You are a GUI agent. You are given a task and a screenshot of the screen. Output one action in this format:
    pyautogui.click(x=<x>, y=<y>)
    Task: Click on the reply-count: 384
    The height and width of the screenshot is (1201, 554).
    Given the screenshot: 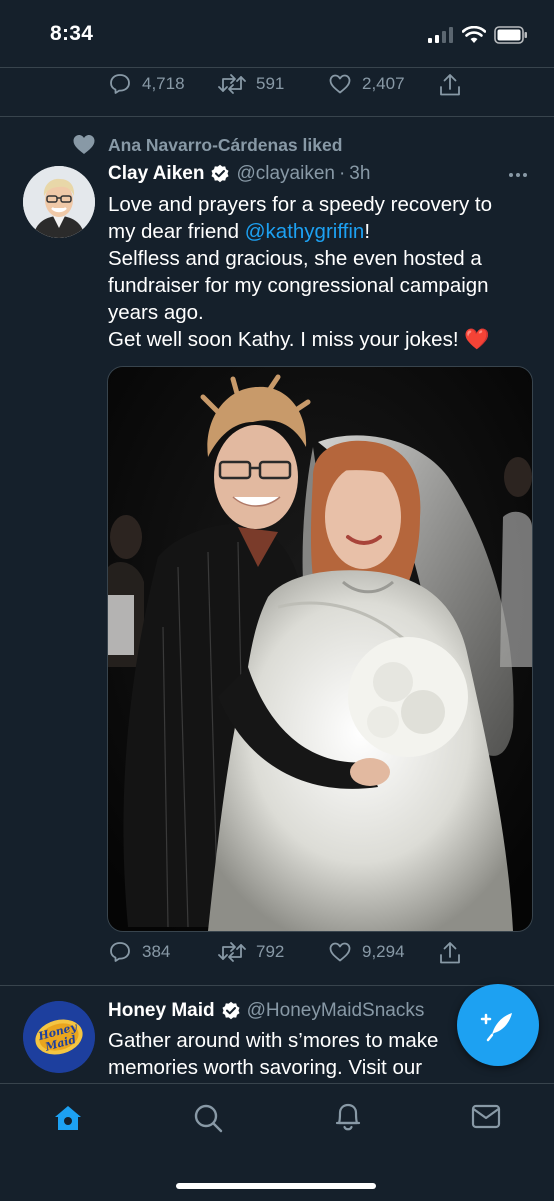 What is the action you would take?
    pyautogui.click(x=156, y=951)
    